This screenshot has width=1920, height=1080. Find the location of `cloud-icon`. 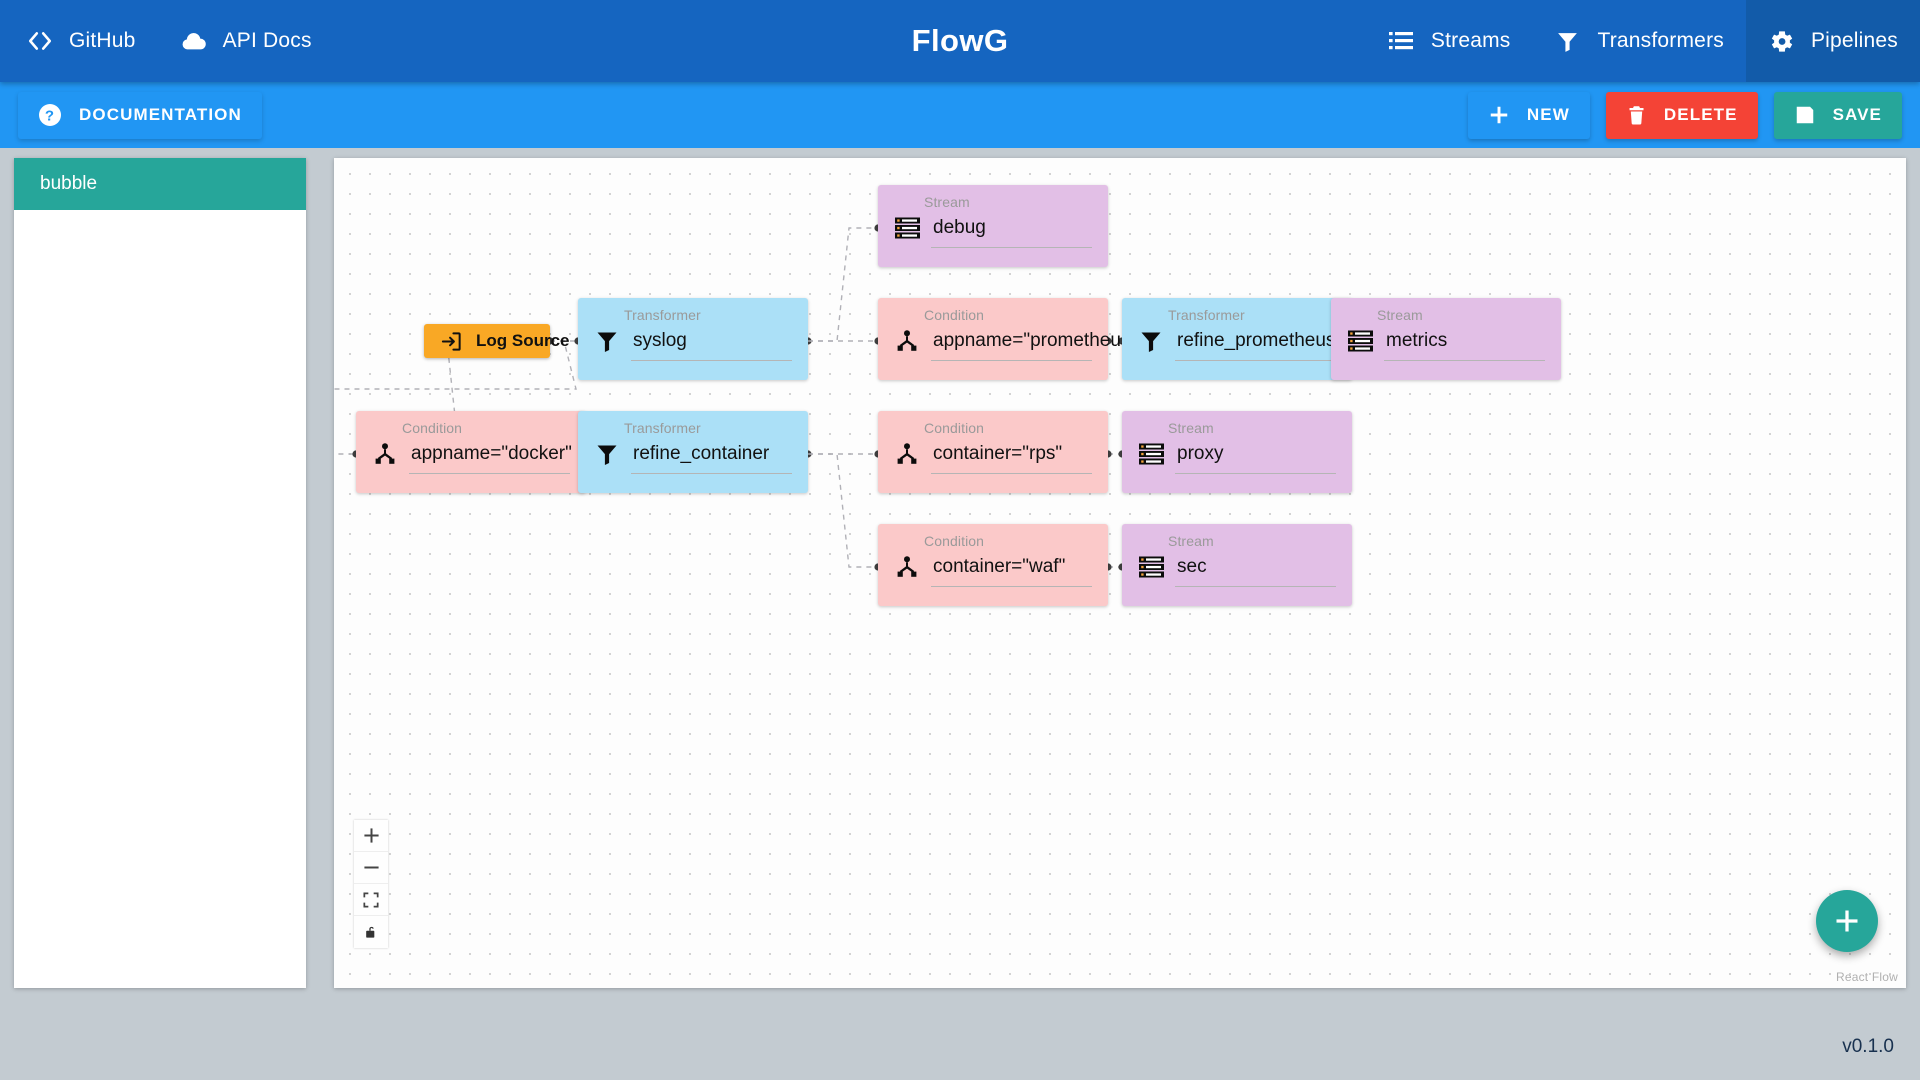

cloud-icon is located at coordinates (193, 41).